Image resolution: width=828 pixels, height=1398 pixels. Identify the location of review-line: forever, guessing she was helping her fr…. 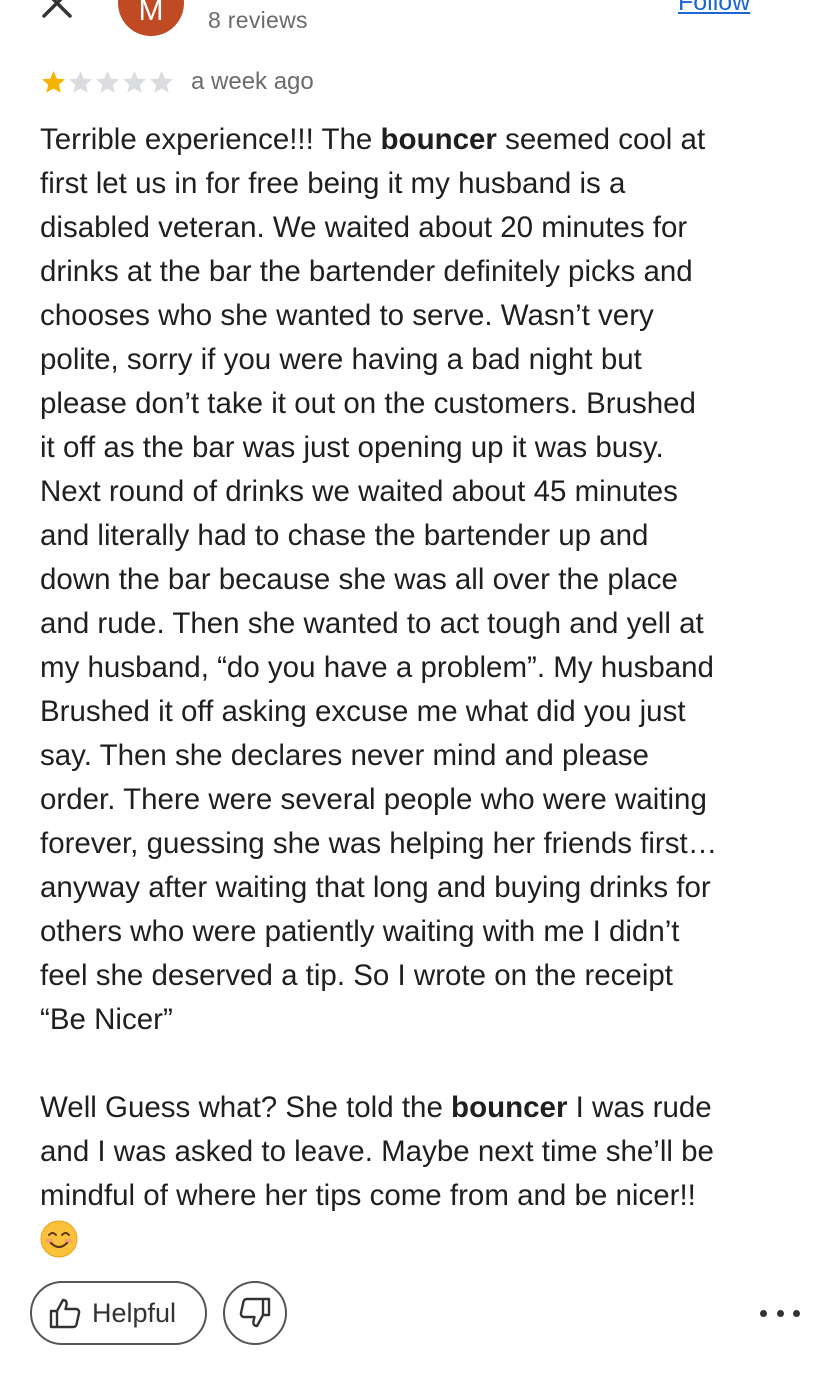
(379, 843).